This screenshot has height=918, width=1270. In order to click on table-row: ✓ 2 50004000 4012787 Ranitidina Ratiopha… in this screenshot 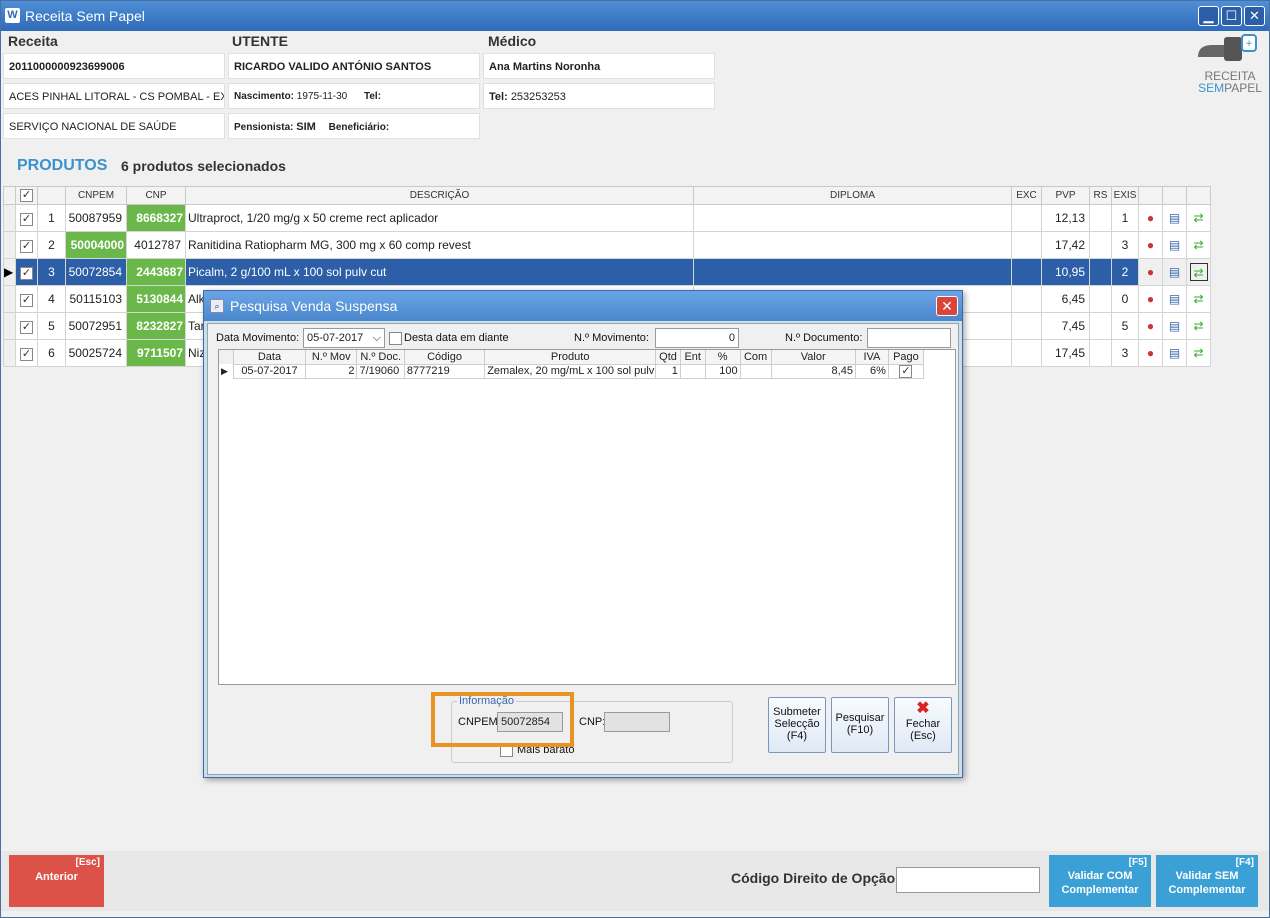, I will do `click(607, 245)`.